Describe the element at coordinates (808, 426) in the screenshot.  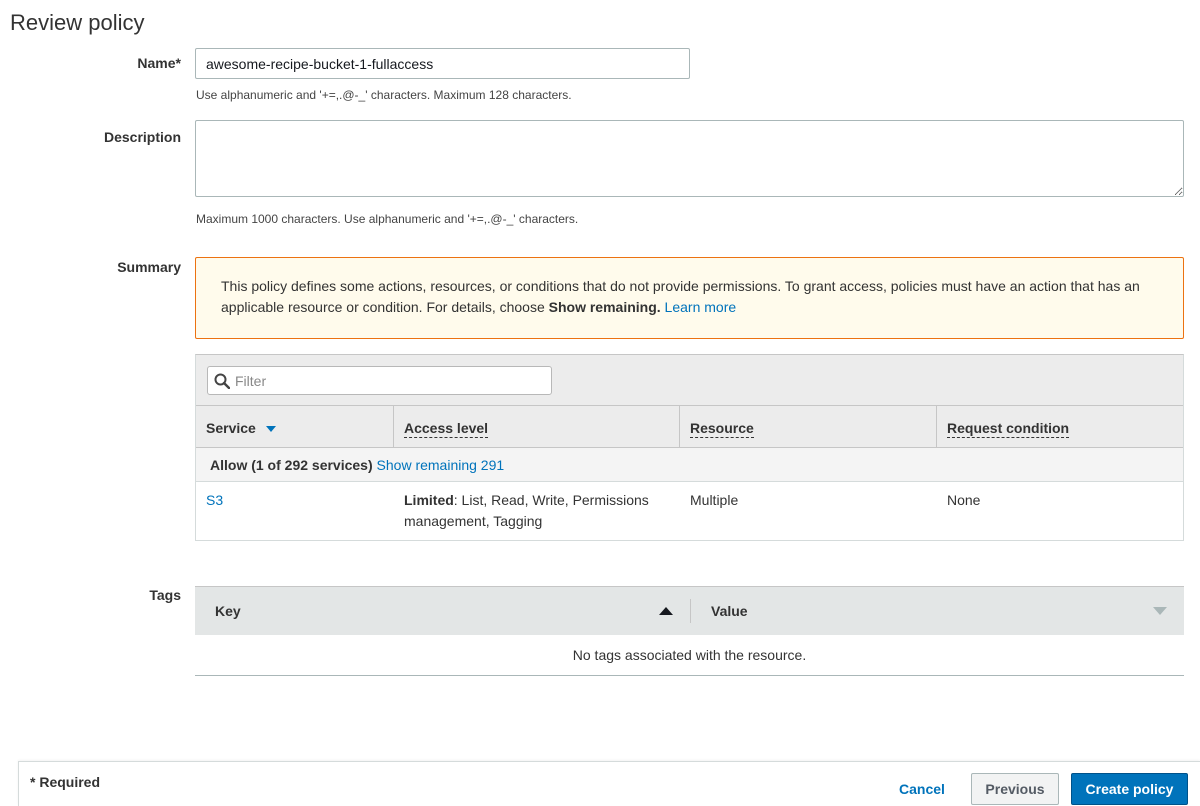
I see `column-header-resource: Resource` at that location.